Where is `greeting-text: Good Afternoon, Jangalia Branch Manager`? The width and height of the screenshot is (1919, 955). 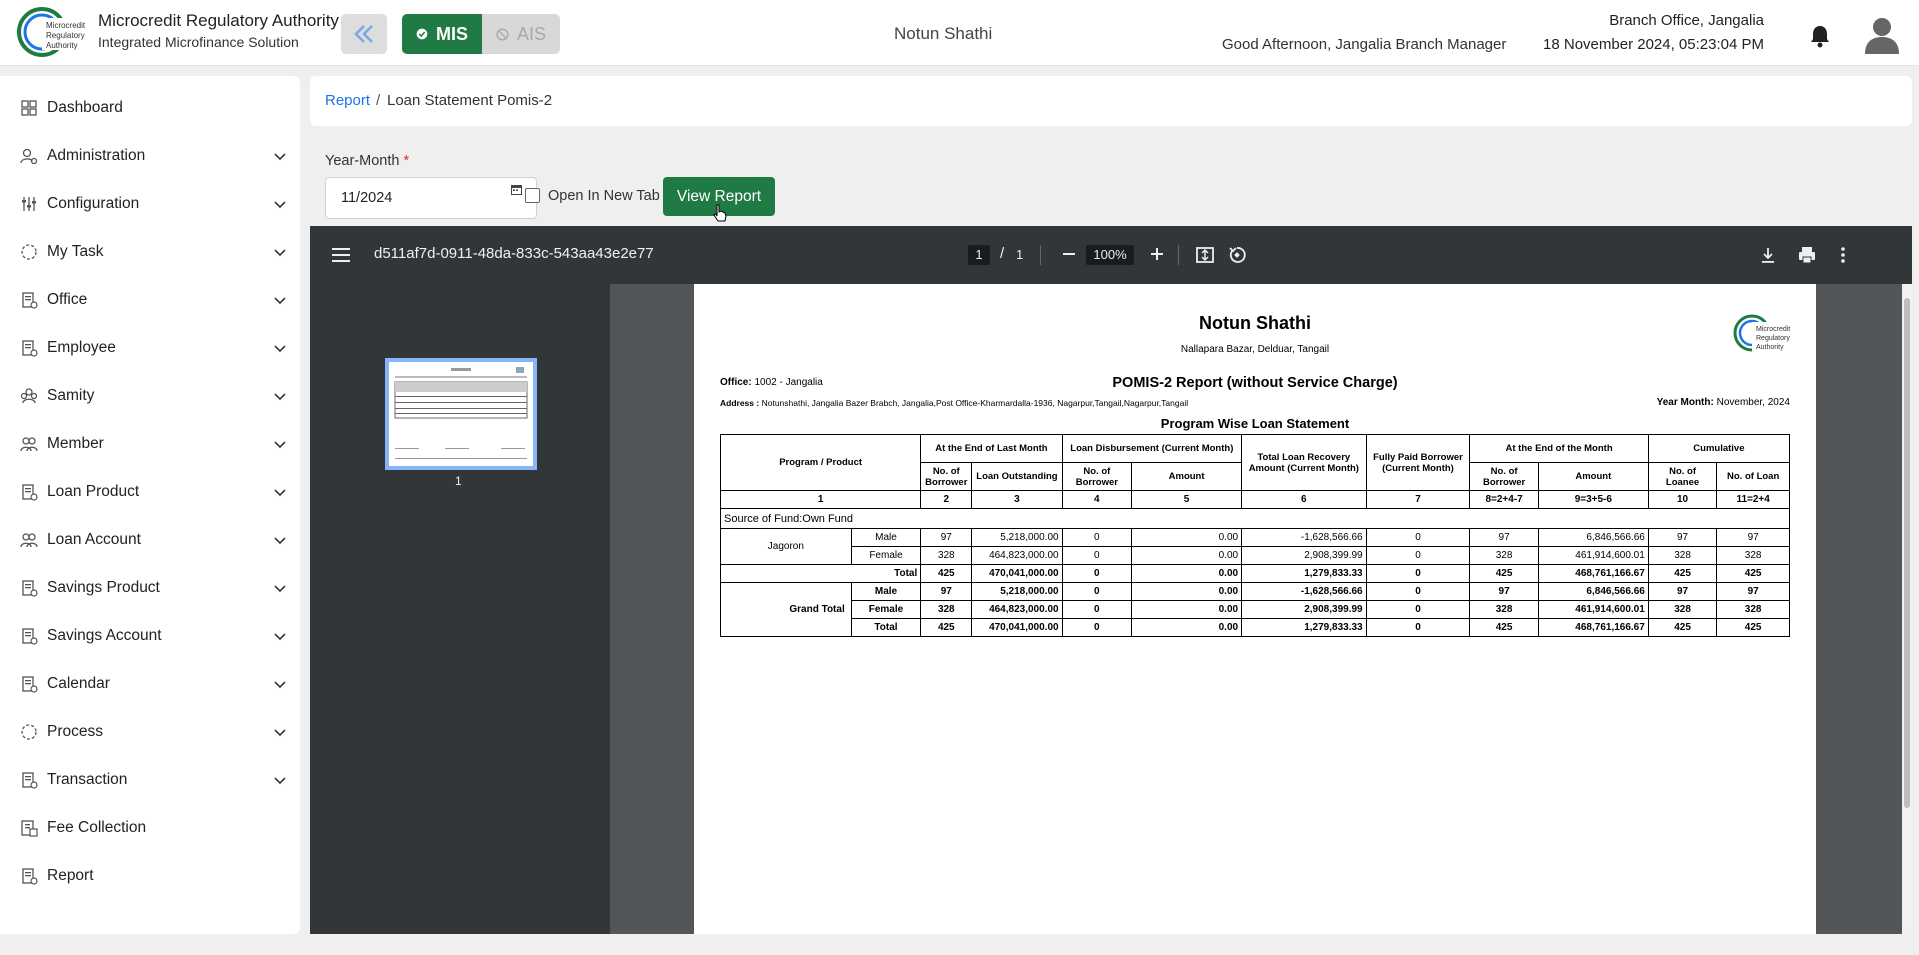
greeting-text: Good Afternoon, Jangalia Branch Manager is located at coordinates (1364, 44).